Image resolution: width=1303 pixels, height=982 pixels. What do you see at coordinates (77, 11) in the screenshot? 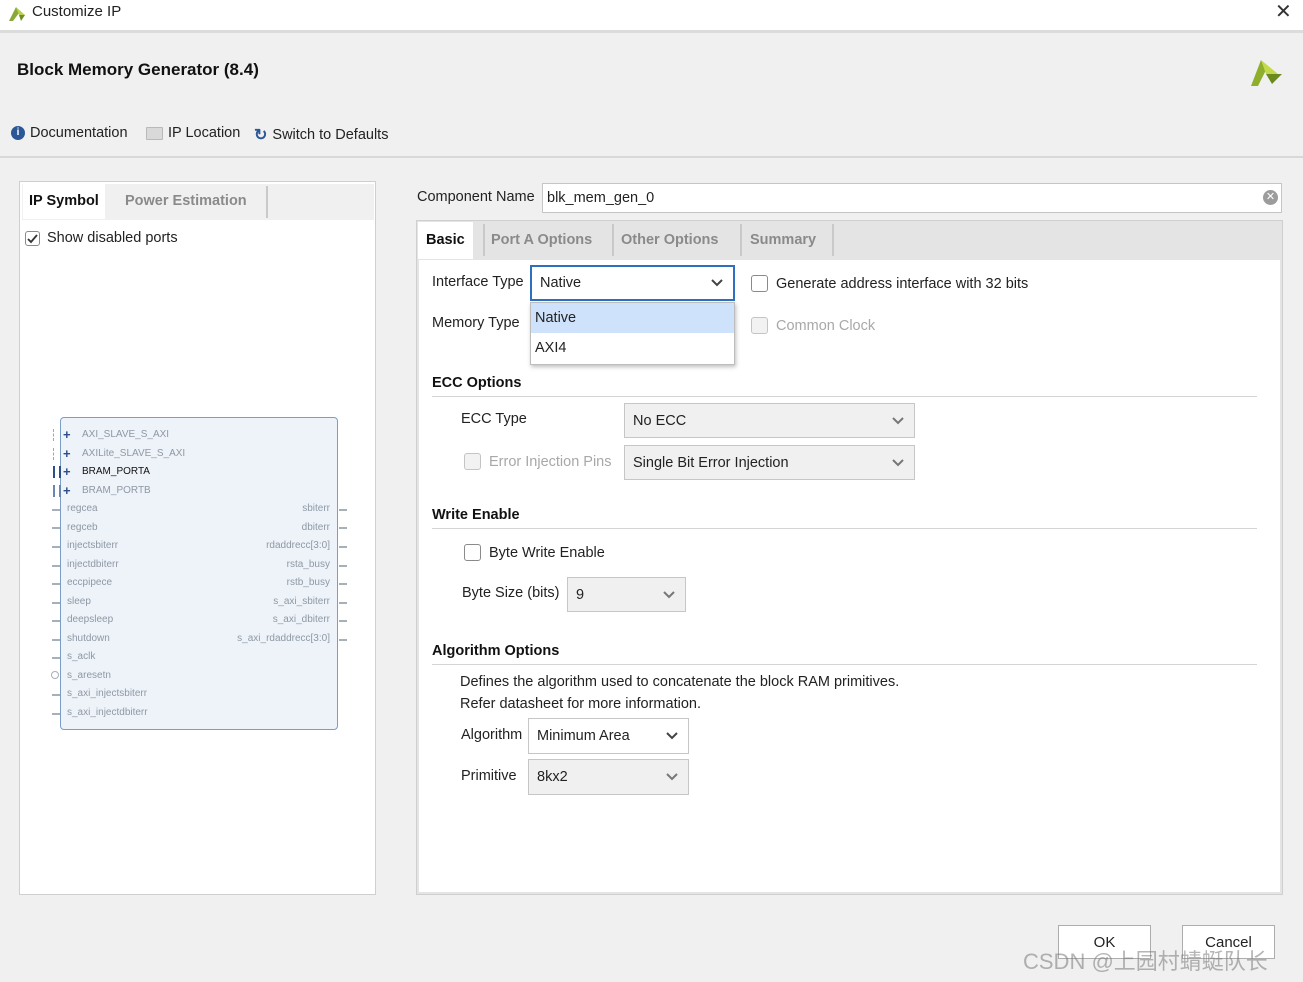
I see `window-title: Customize IP` at bounding box center [77, 11].